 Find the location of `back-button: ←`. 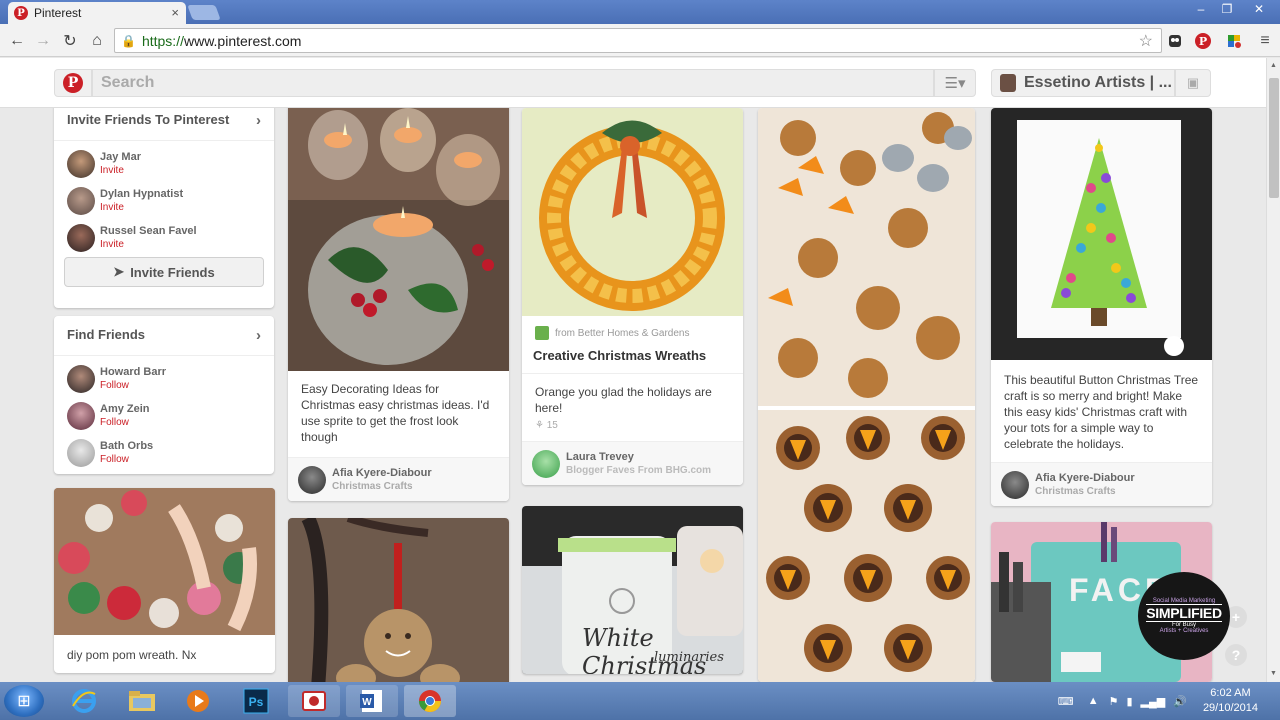

back-button: ← is located at coordinates (17, 41).